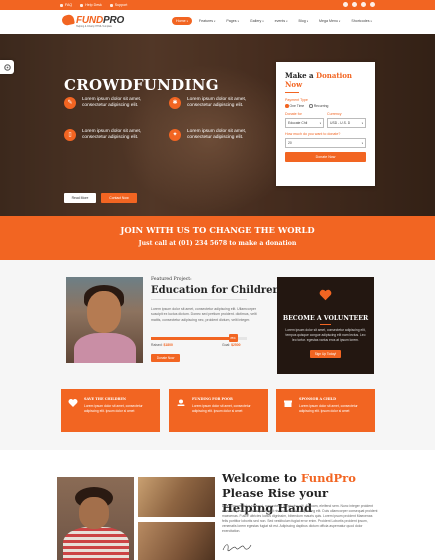 This screenshot has height=560, width=435. I want to click on nav-features: Features ▾, so click(207, 21).